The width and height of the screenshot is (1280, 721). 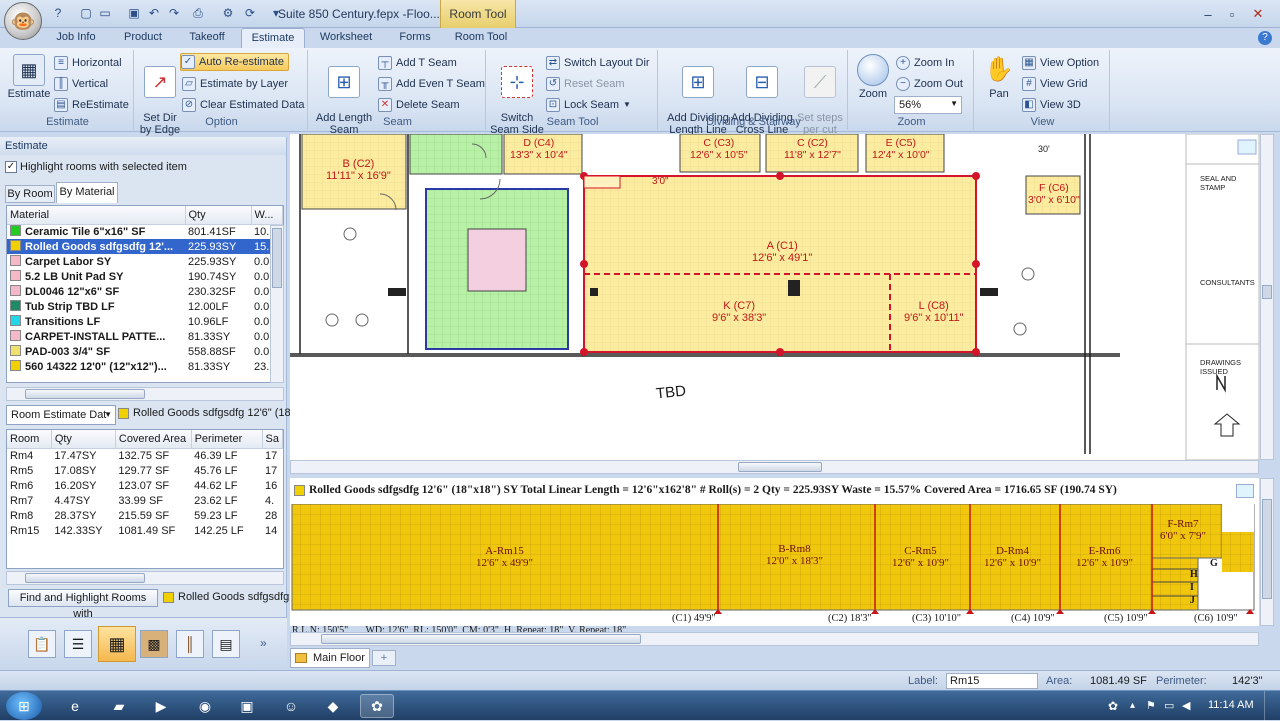 I want to click on ie-icon: e, so click(x=75, y=706).